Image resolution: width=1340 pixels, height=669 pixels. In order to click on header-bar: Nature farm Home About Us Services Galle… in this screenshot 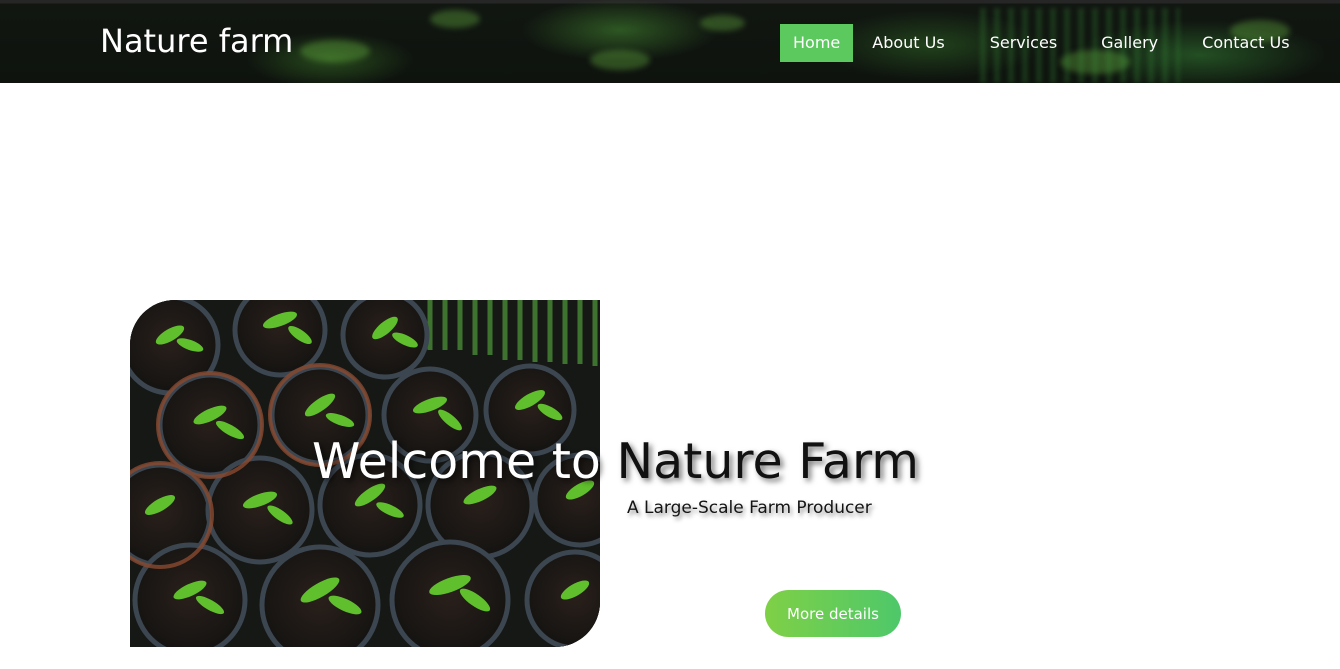, I will do `click(670, 41)`.